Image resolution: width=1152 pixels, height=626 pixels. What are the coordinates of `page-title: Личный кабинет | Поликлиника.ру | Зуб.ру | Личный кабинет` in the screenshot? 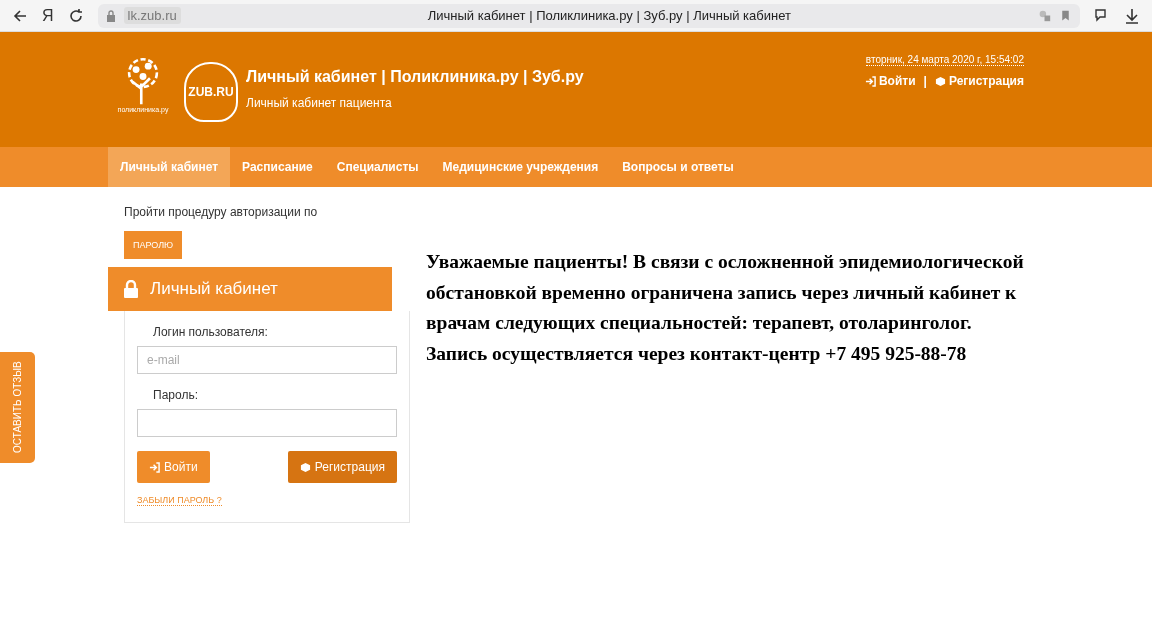 It's located at (609, 15).